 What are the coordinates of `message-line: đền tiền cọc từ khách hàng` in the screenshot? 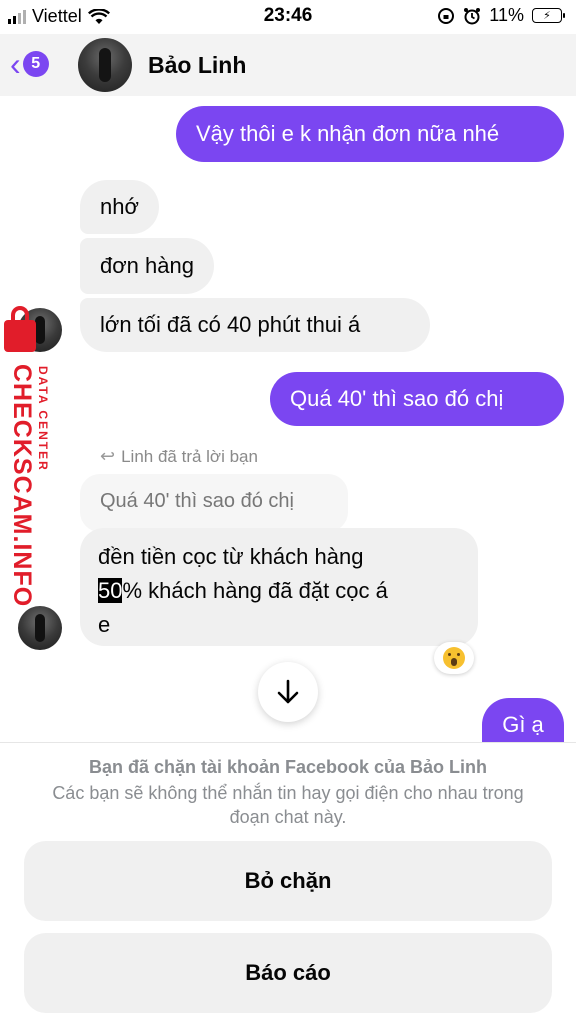 It's located at (231, 556).